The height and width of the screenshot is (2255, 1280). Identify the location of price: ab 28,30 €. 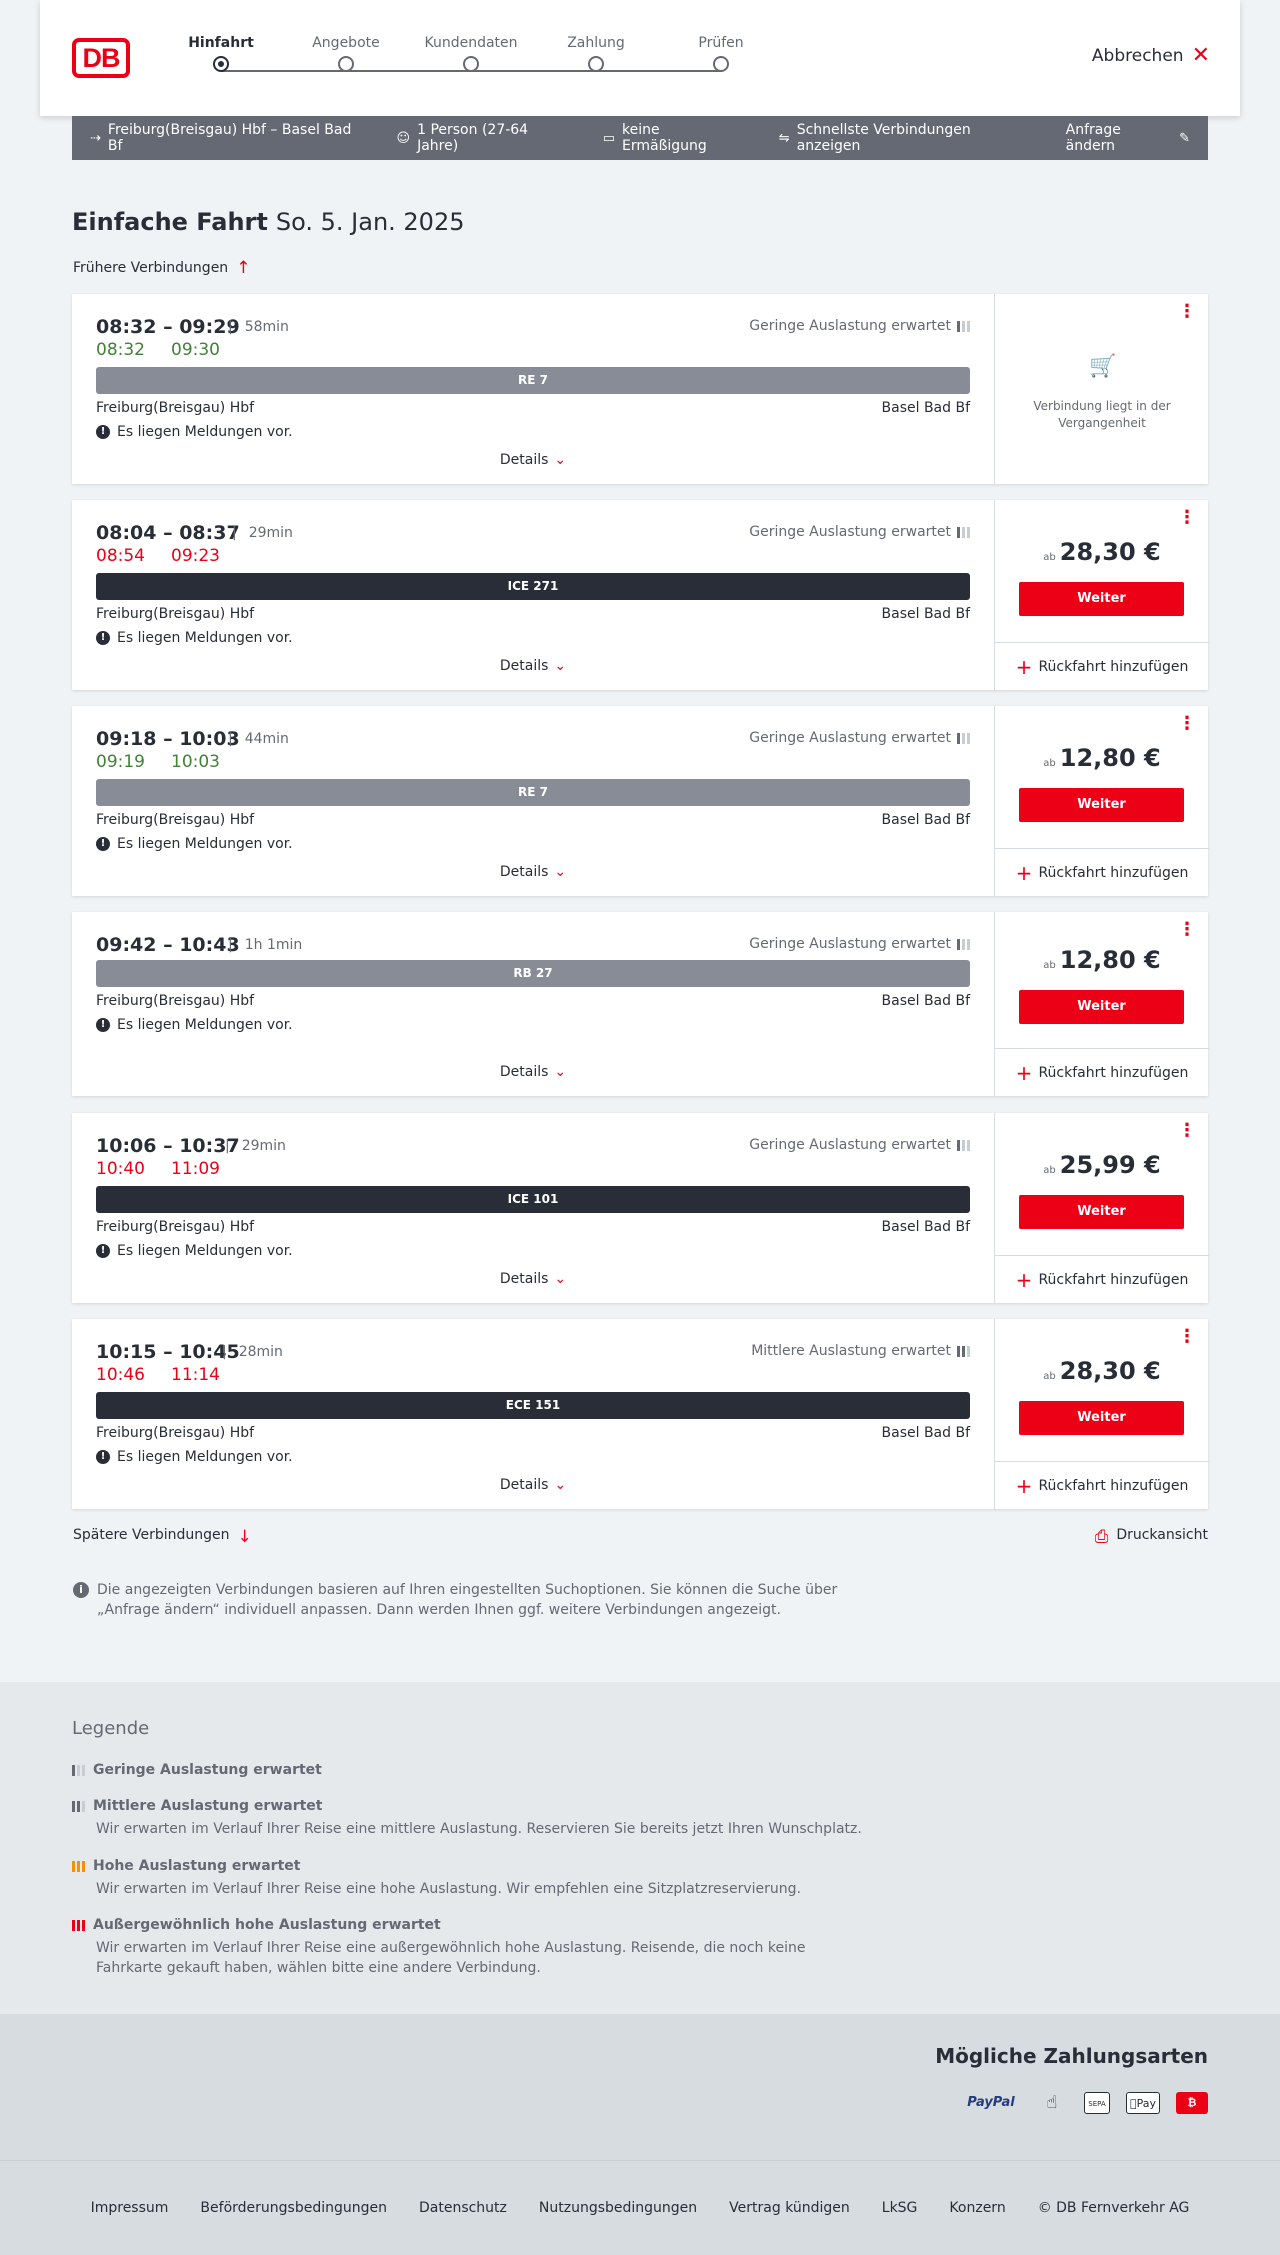
(1102, 1371).